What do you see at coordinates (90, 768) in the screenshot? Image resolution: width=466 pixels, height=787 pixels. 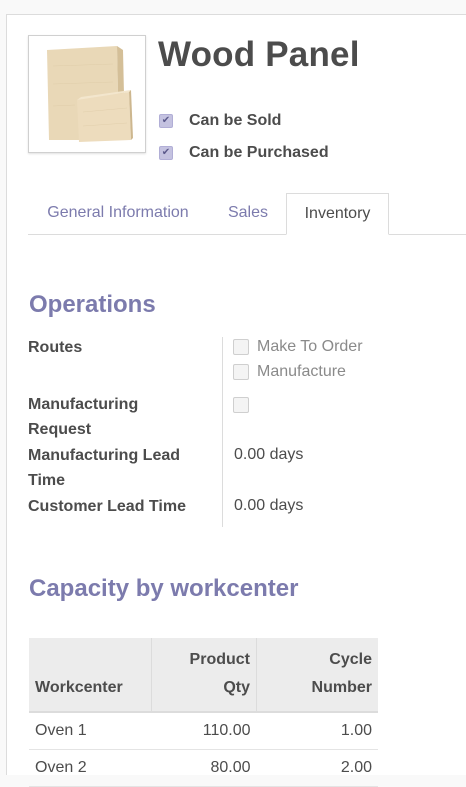 I see `row-workcenter: Oven 2` at bounding box center [90, 768].